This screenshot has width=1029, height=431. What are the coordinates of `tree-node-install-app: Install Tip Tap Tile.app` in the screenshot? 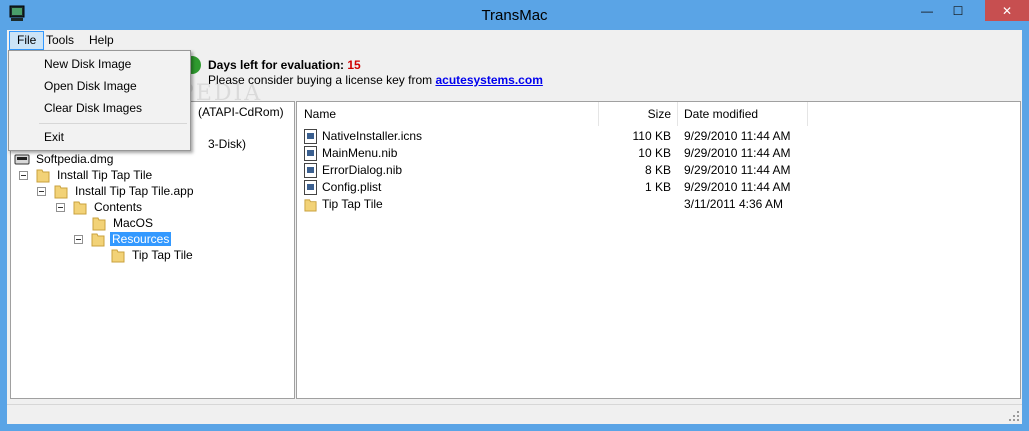 It's located at (116, 191).